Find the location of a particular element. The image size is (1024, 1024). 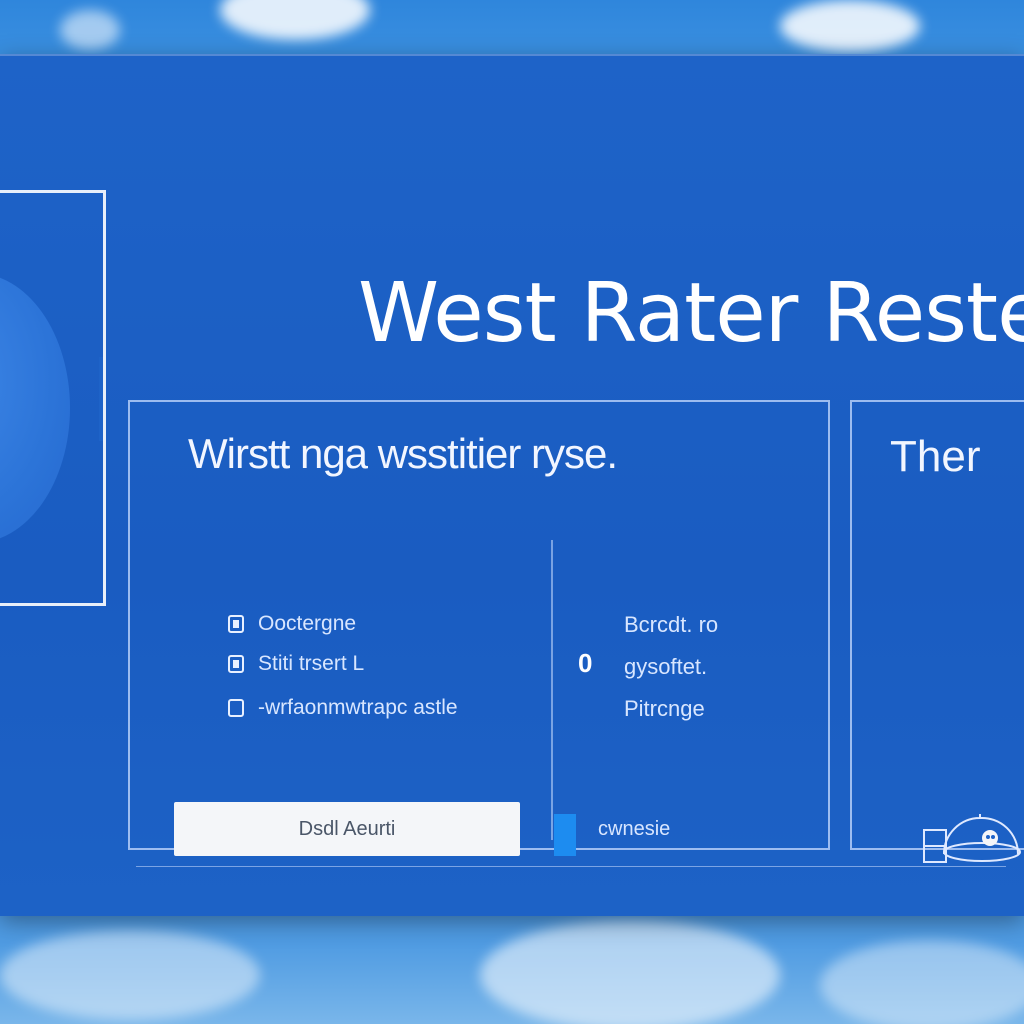

accent-indicator is located at coordinates (565, 835).